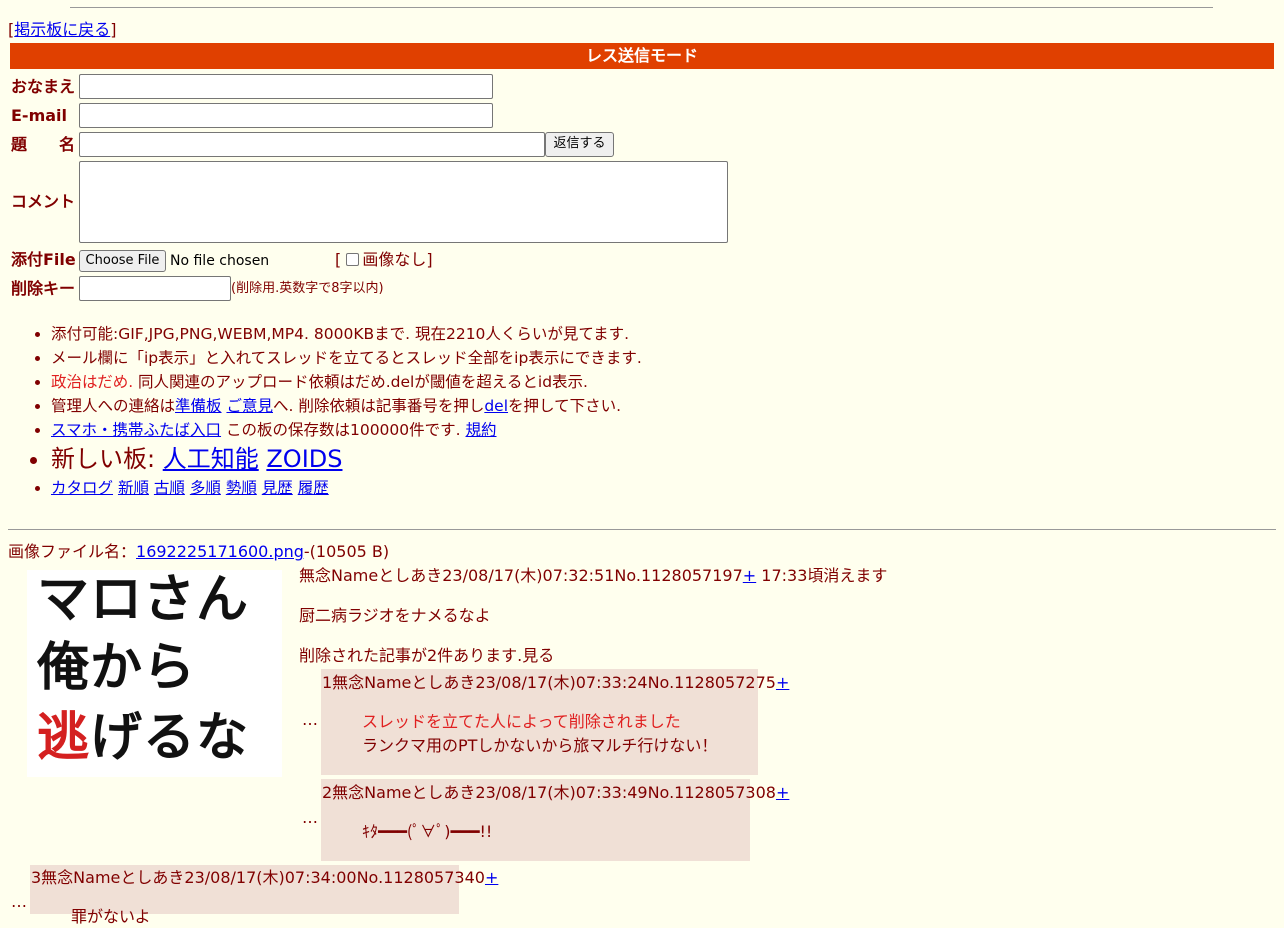 This screenshot has width=1284, height=928. What do you see at coordinates (579, 144) in the screenshot?
I see `submit-reply-button: 返信する` at bounding box center [579, 144].